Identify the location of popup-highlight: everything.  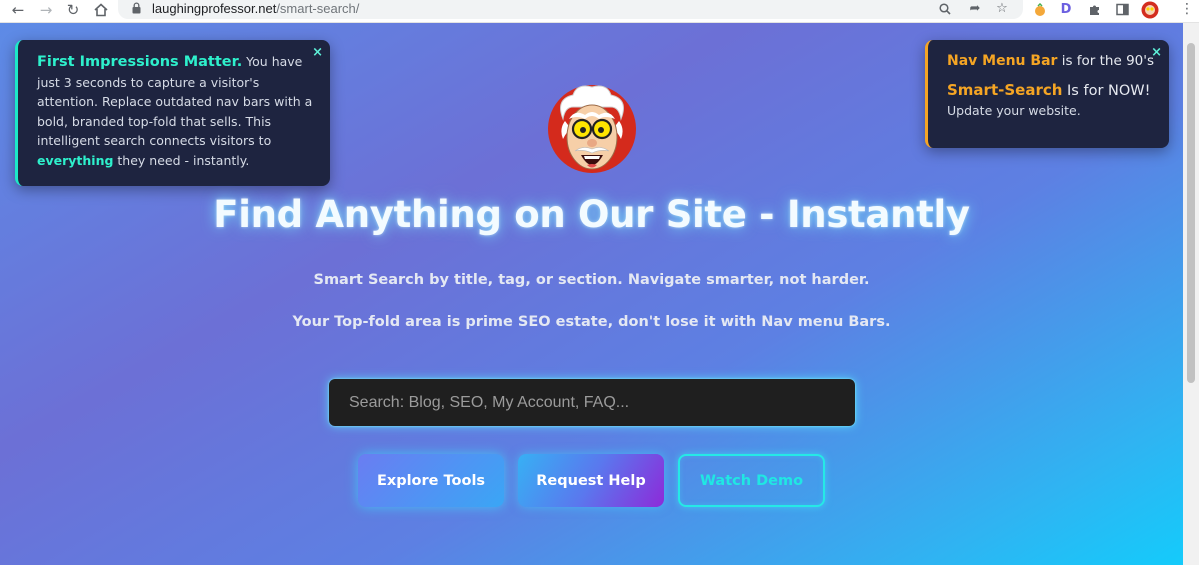
(75, 160).